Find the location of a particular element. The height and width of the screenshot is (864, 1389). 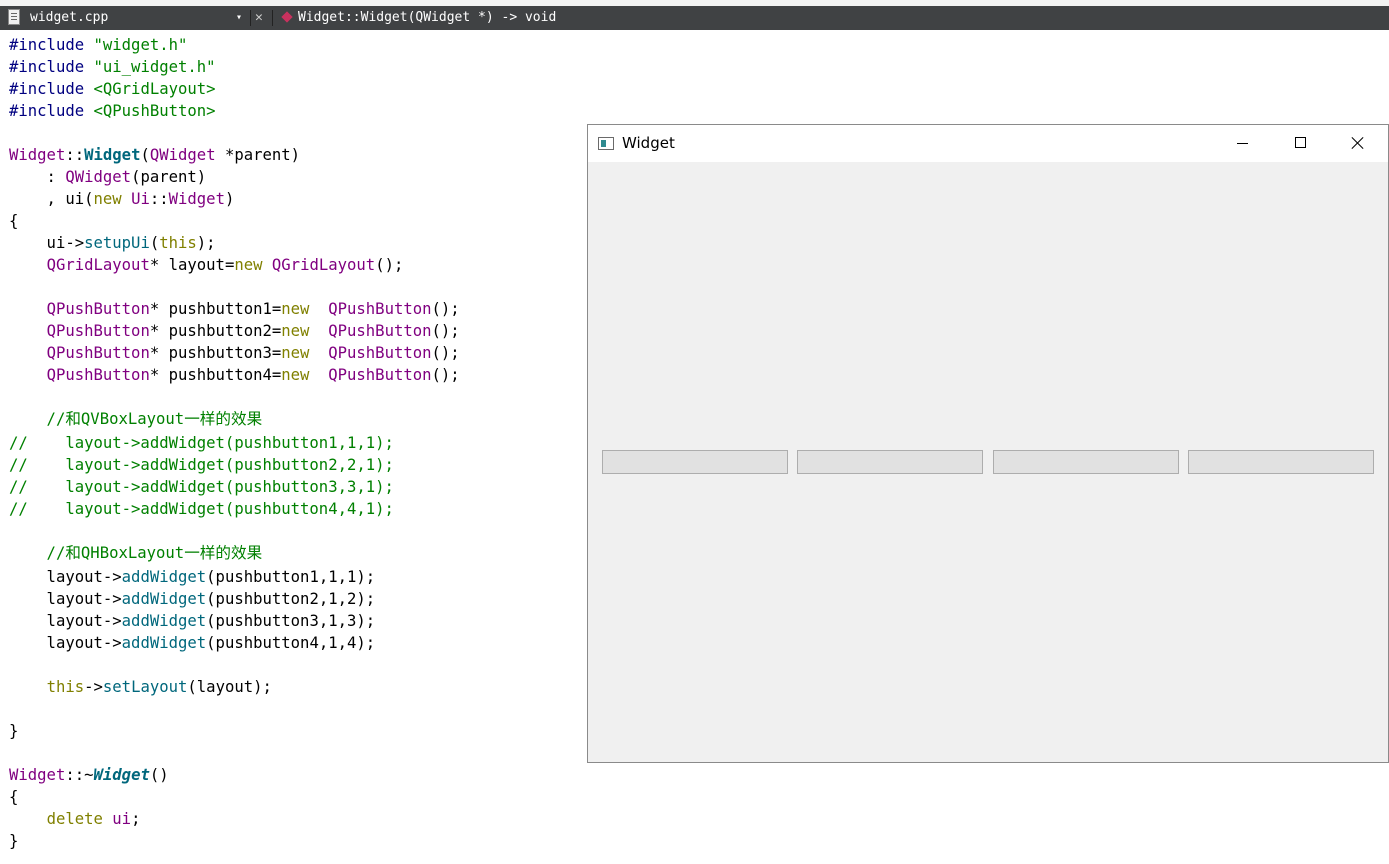

method-symbol-icon is located at coordinates (287, 17).